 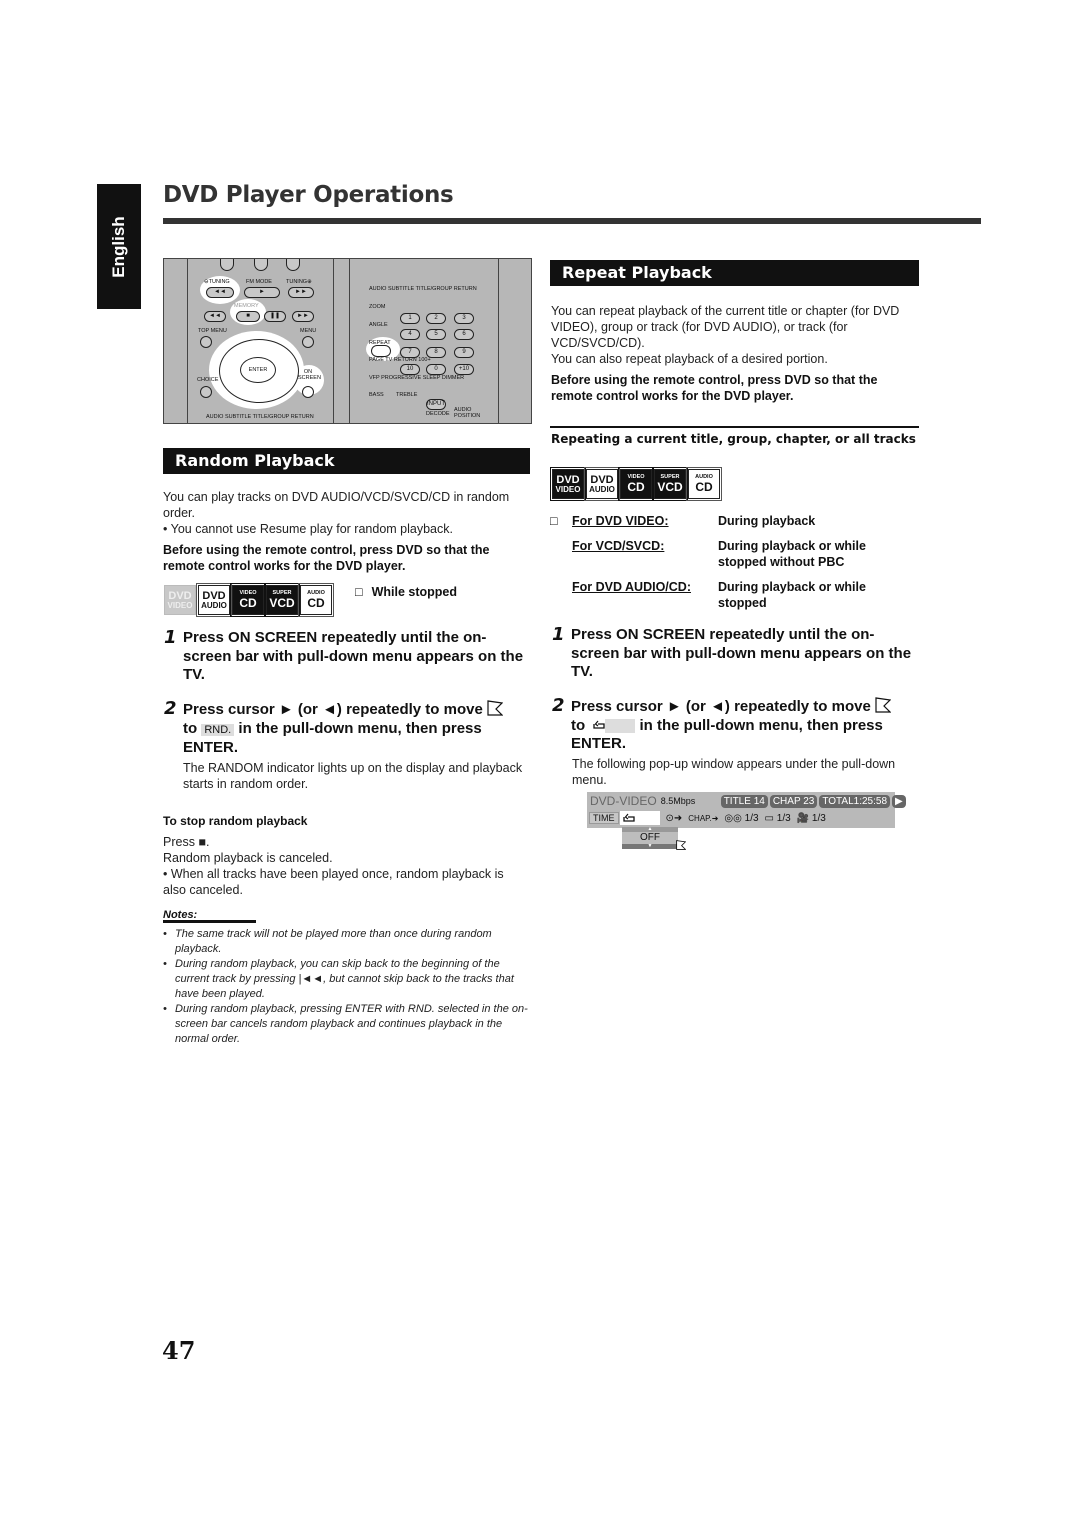 What do you see at coordinates (683, 521) in the screenshot?
I see `condition-dvd-video: □ For DVD VIDEO: During playback` at bounding box center [683, 521].